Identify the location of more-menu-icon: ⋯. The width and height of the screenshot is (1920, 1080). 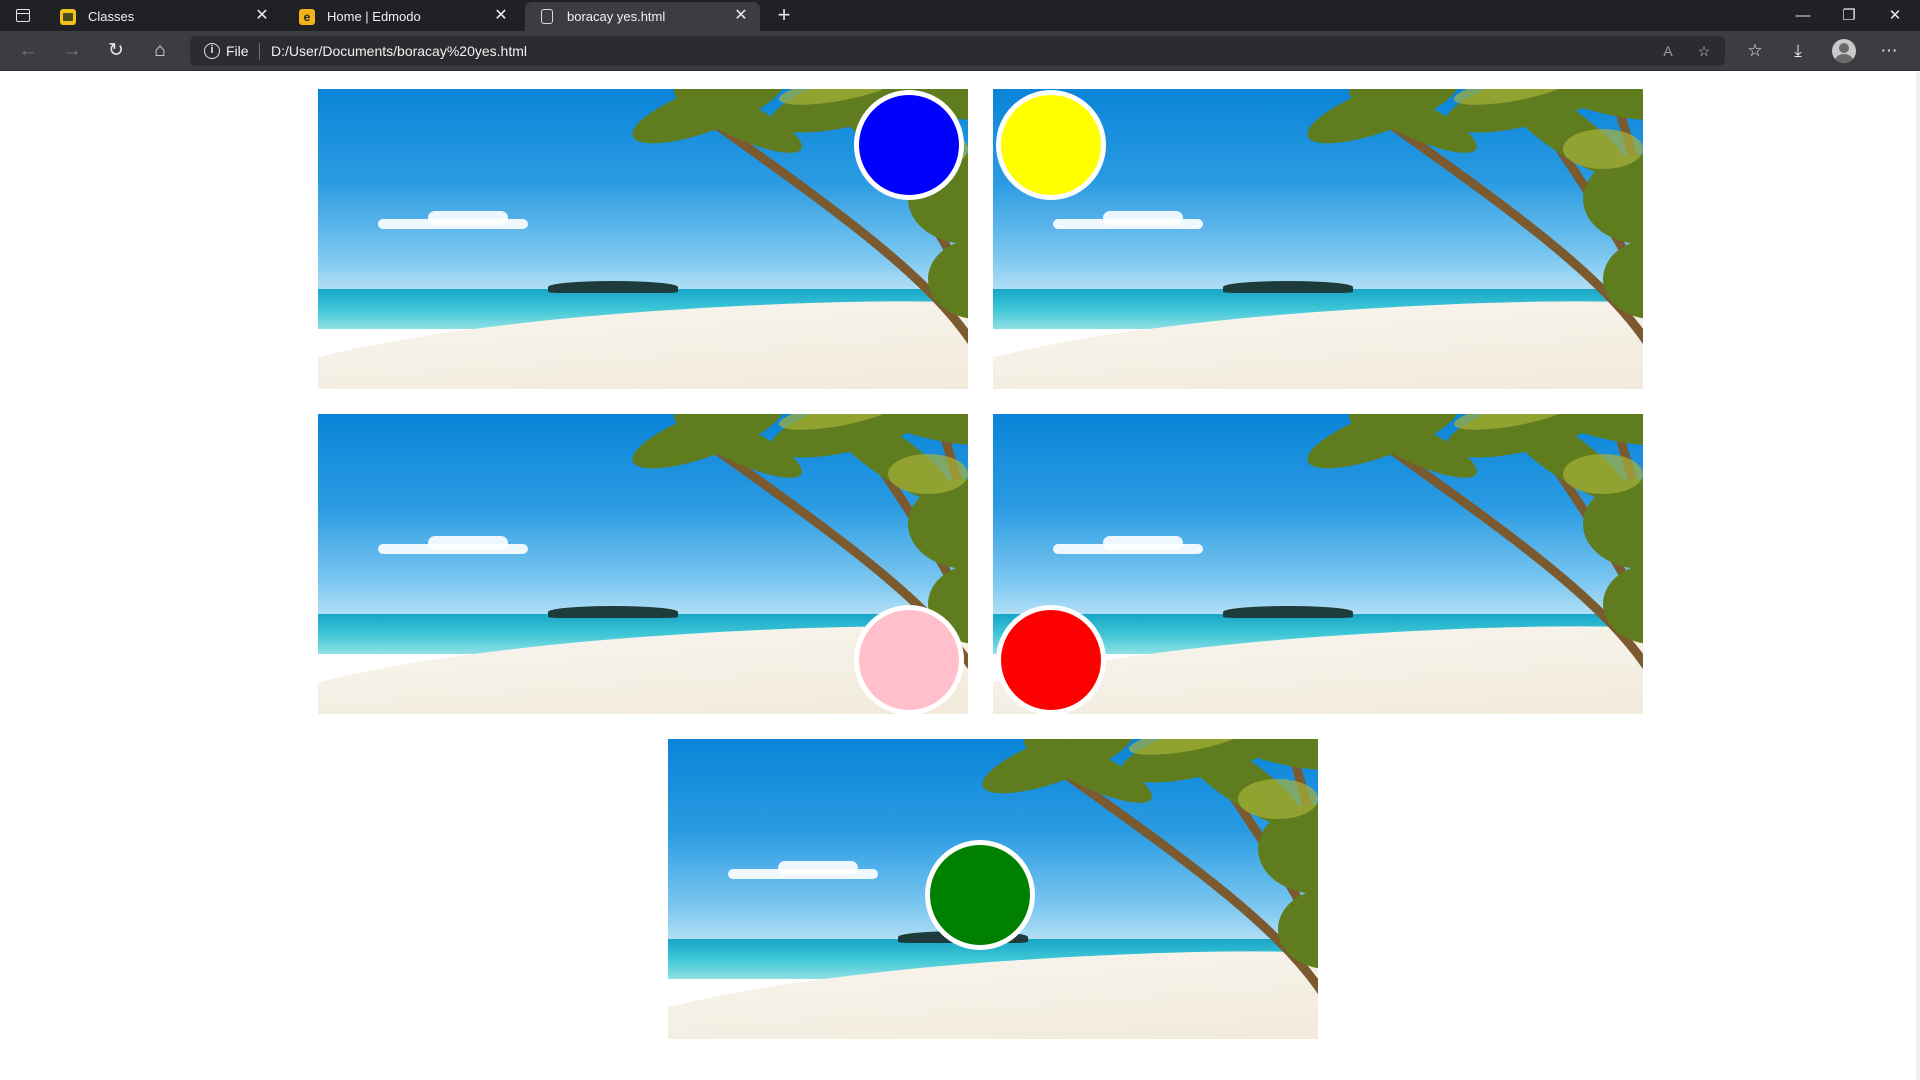
(1889, 51).